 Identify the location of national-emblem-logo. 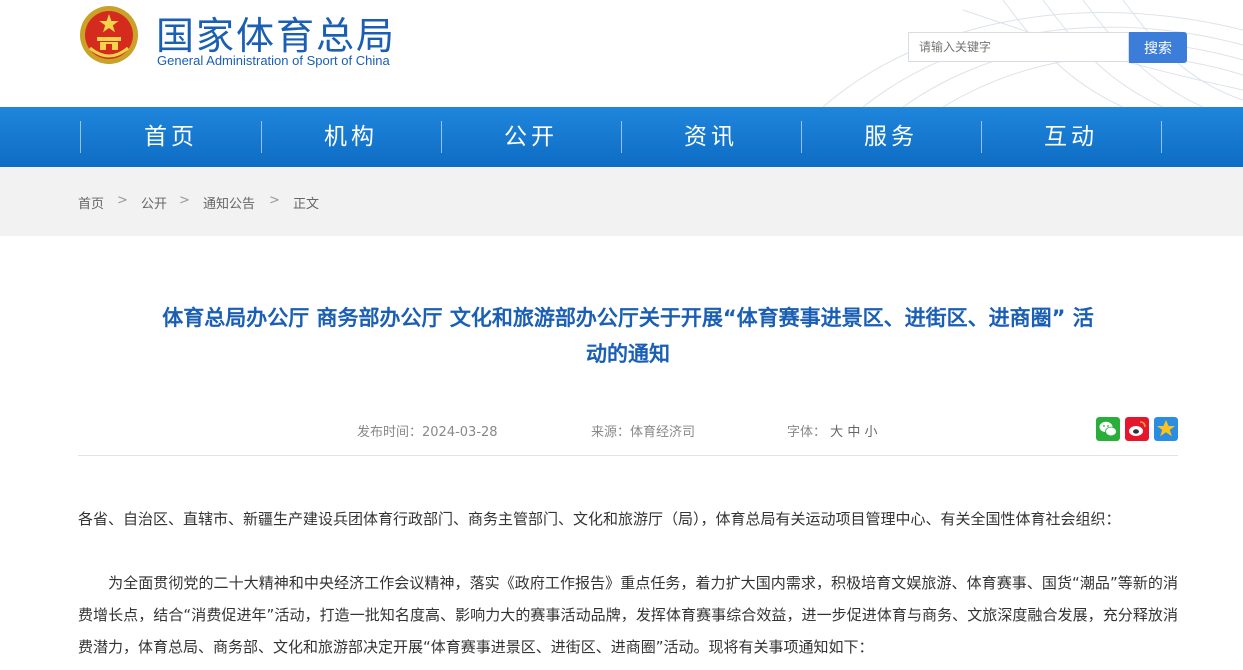
(109, 35).